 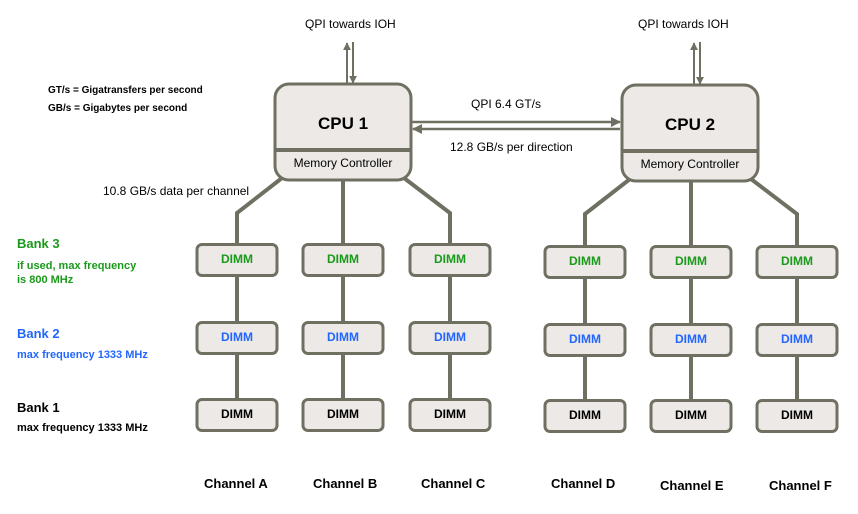 What do you see at coordinates (343, 163) in the screenshot?
I see `cpu1-memory-controller: Memory Controller` at bounding box center [343, 163].